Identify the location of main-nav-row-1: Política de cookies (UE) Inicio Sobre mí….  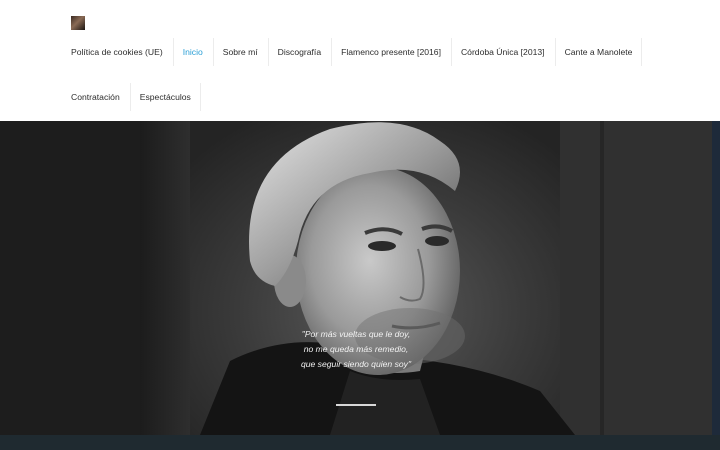
(352, 52).